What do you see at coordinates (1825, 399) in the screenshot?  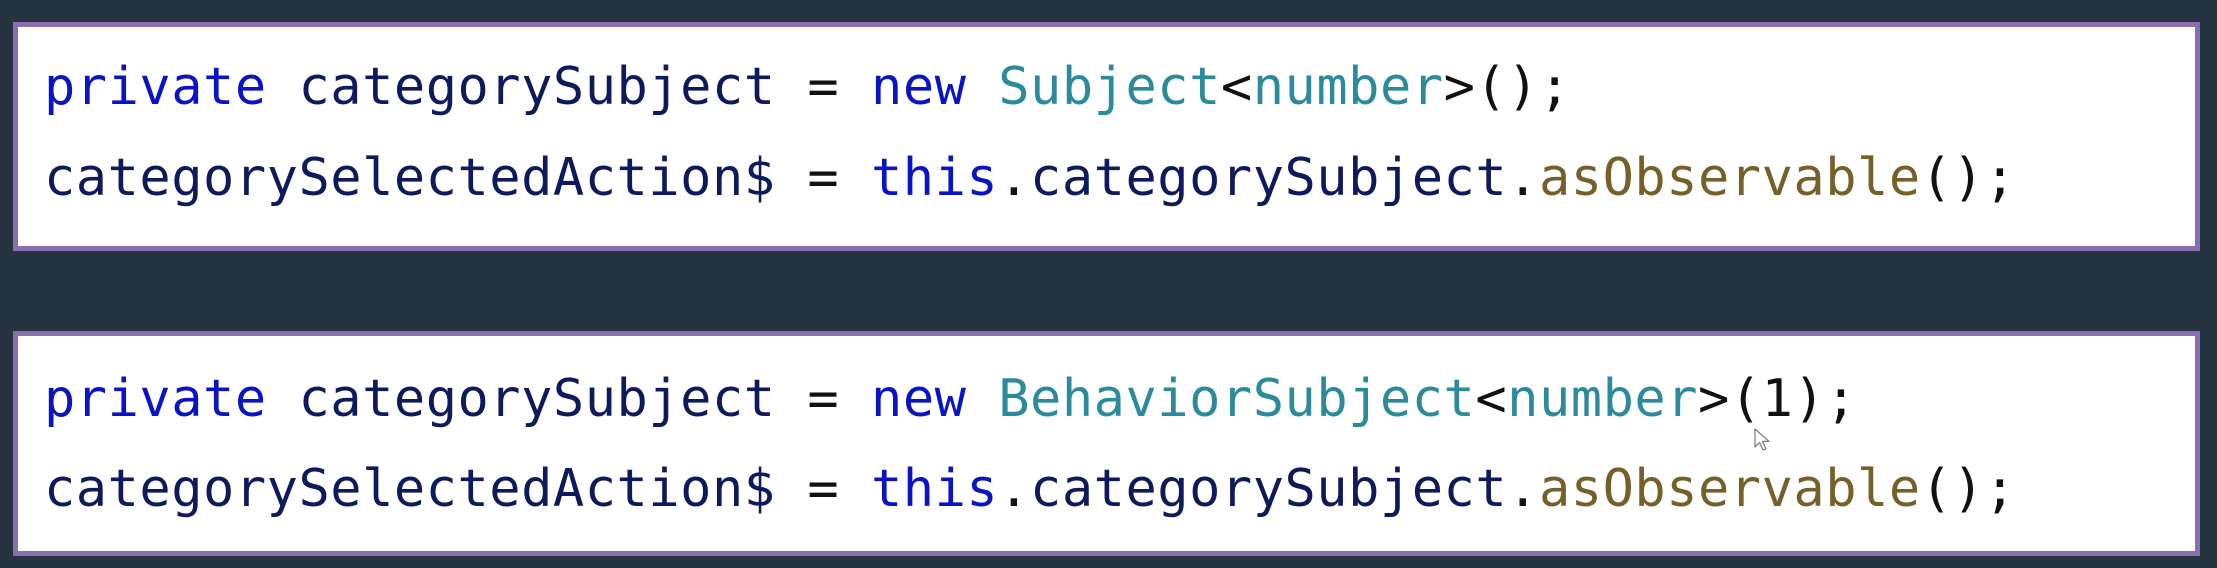 I see `call-punctuation: );` at bounding box center [1825, 399].